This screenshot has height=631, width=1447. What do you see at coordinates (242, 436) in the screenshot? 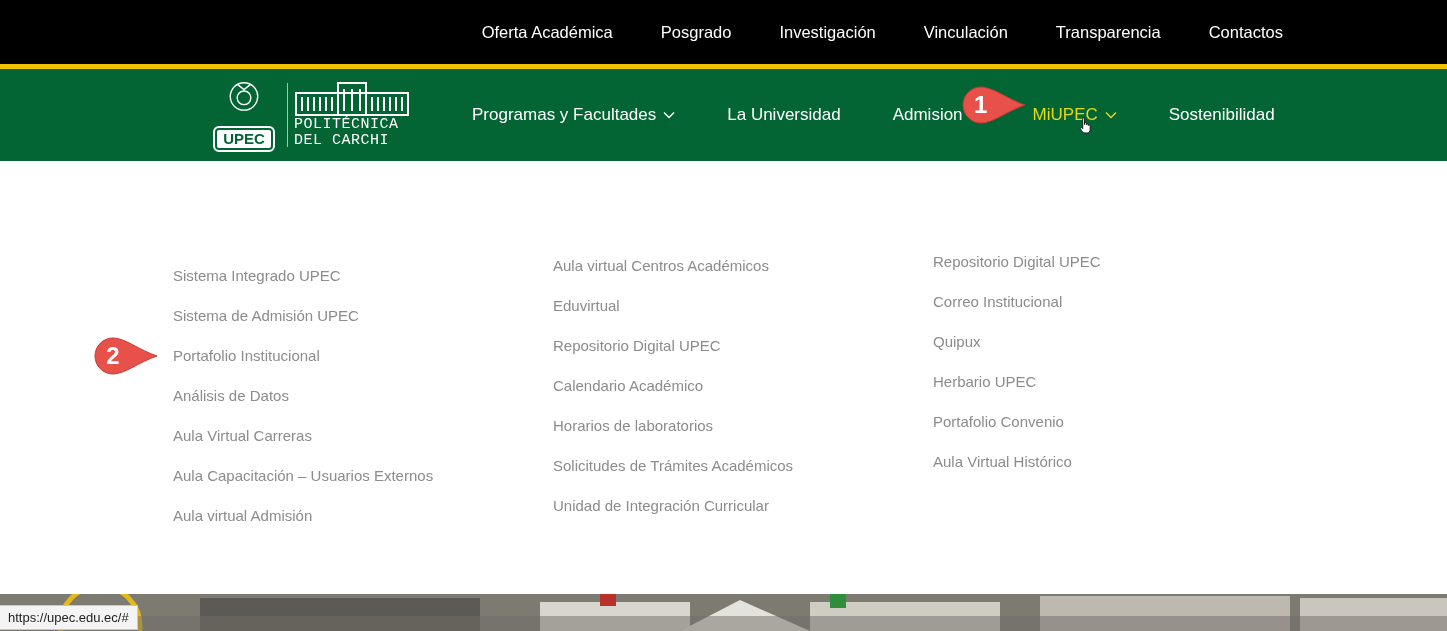
I see `menu-link: Aula Virtual Carreras` at bounding box center [242, 436].